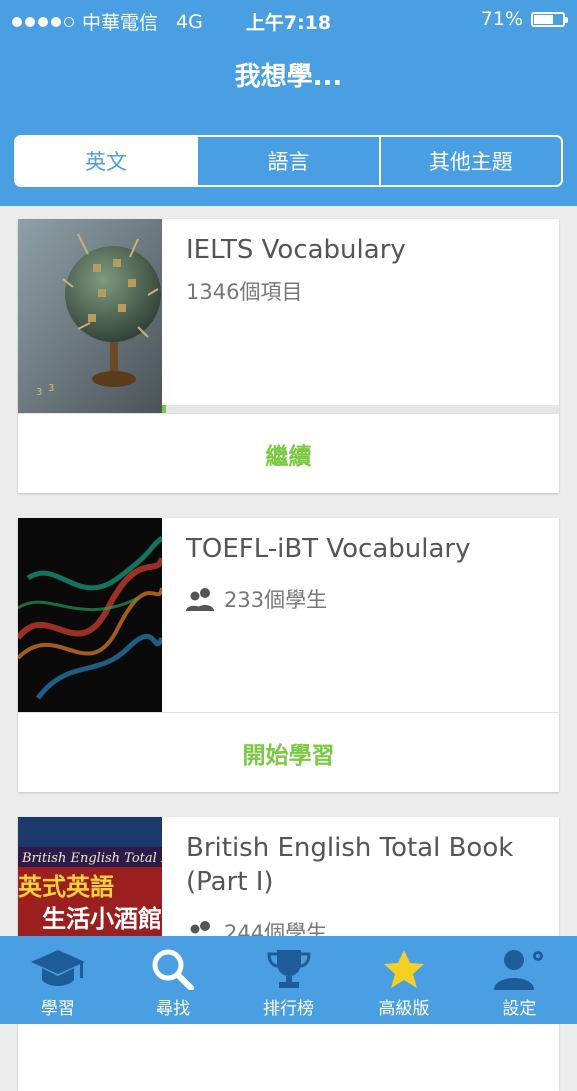 The image size is (577, 1091). What do you see at coordinates (501, 19) in the screenshot?
I see `battery-percent: 71%` at bounding box center [501, 19].